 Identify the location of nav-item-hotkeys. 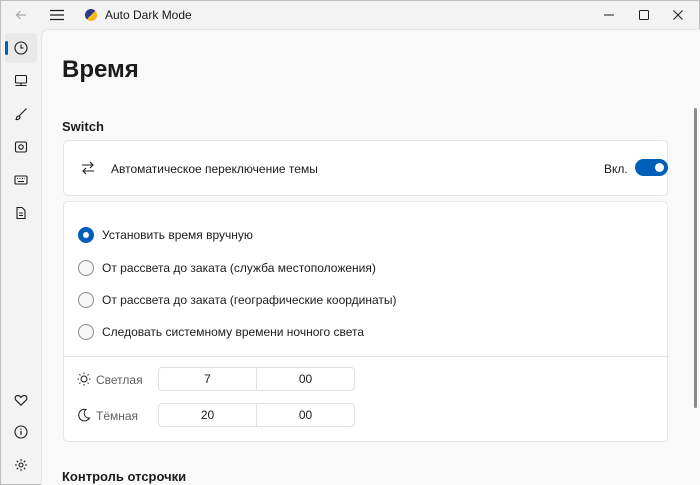
(21, 180).